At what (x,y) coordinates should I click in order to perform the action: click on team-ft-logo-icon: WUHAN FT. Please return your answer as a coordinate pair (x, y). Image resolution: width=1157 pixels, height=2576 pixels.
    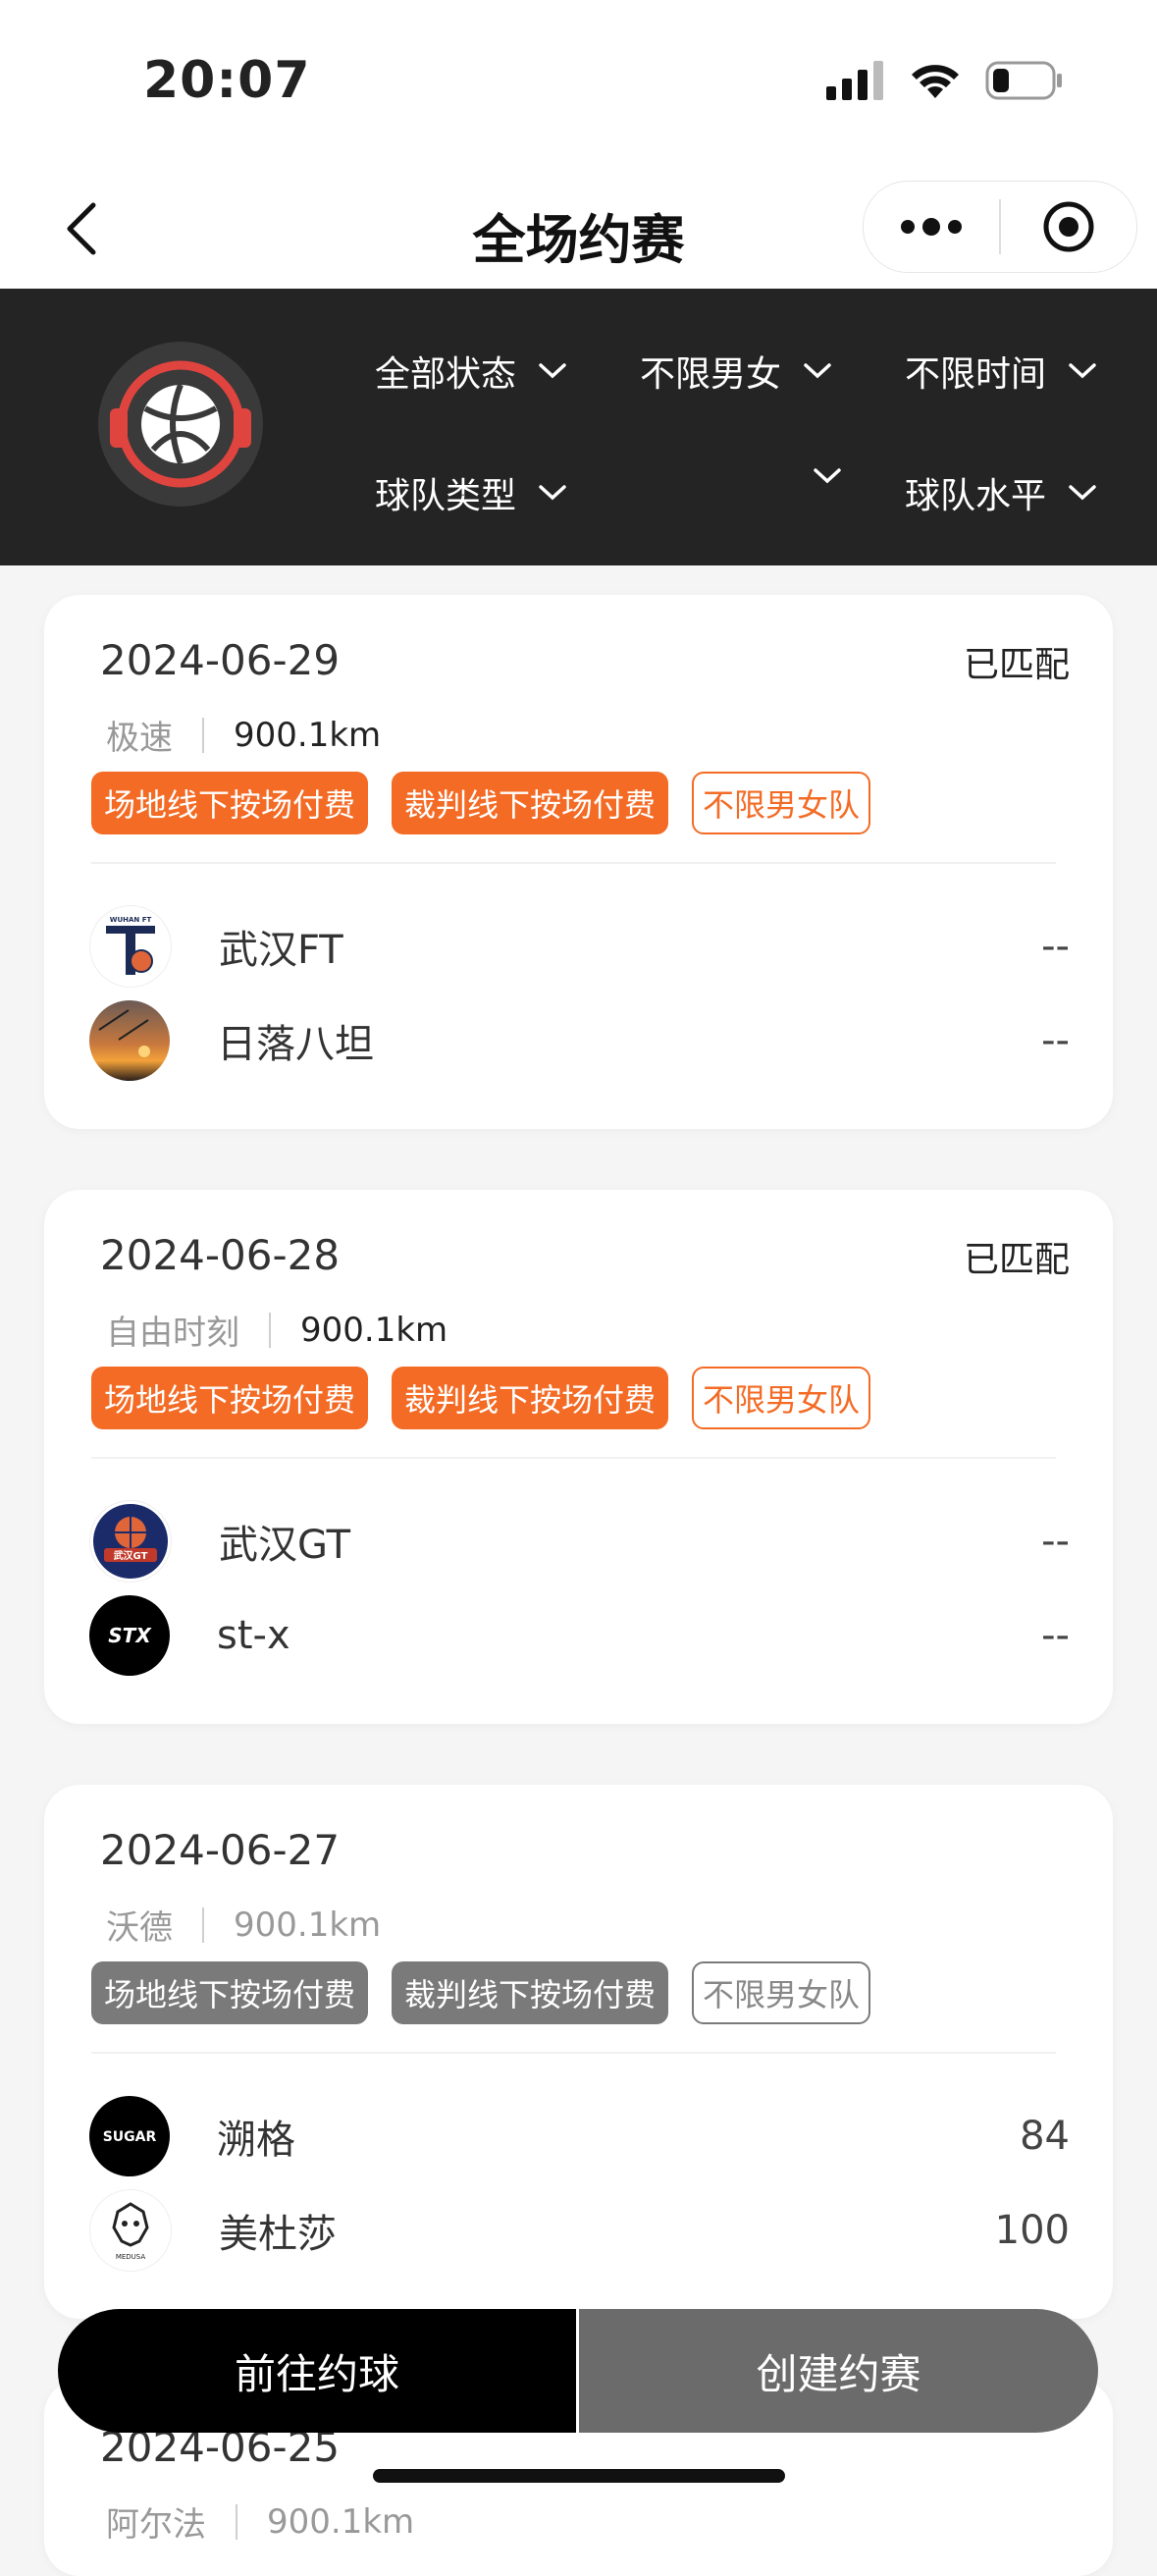
    Looking at the image, I should click on (130, 945).